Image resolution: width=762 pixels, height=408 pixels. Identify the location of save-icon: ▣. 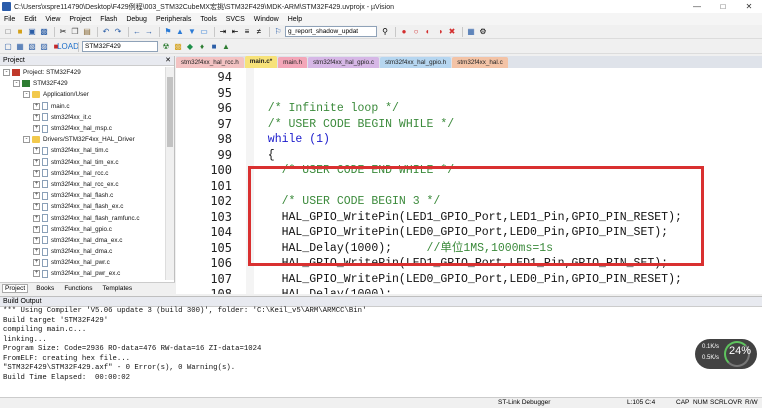
(32, 32).